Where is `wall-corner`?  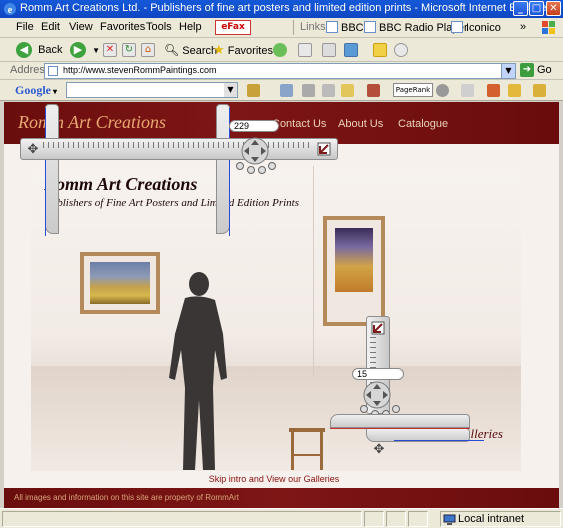 wall-corner is located at coordinates (313, 271).